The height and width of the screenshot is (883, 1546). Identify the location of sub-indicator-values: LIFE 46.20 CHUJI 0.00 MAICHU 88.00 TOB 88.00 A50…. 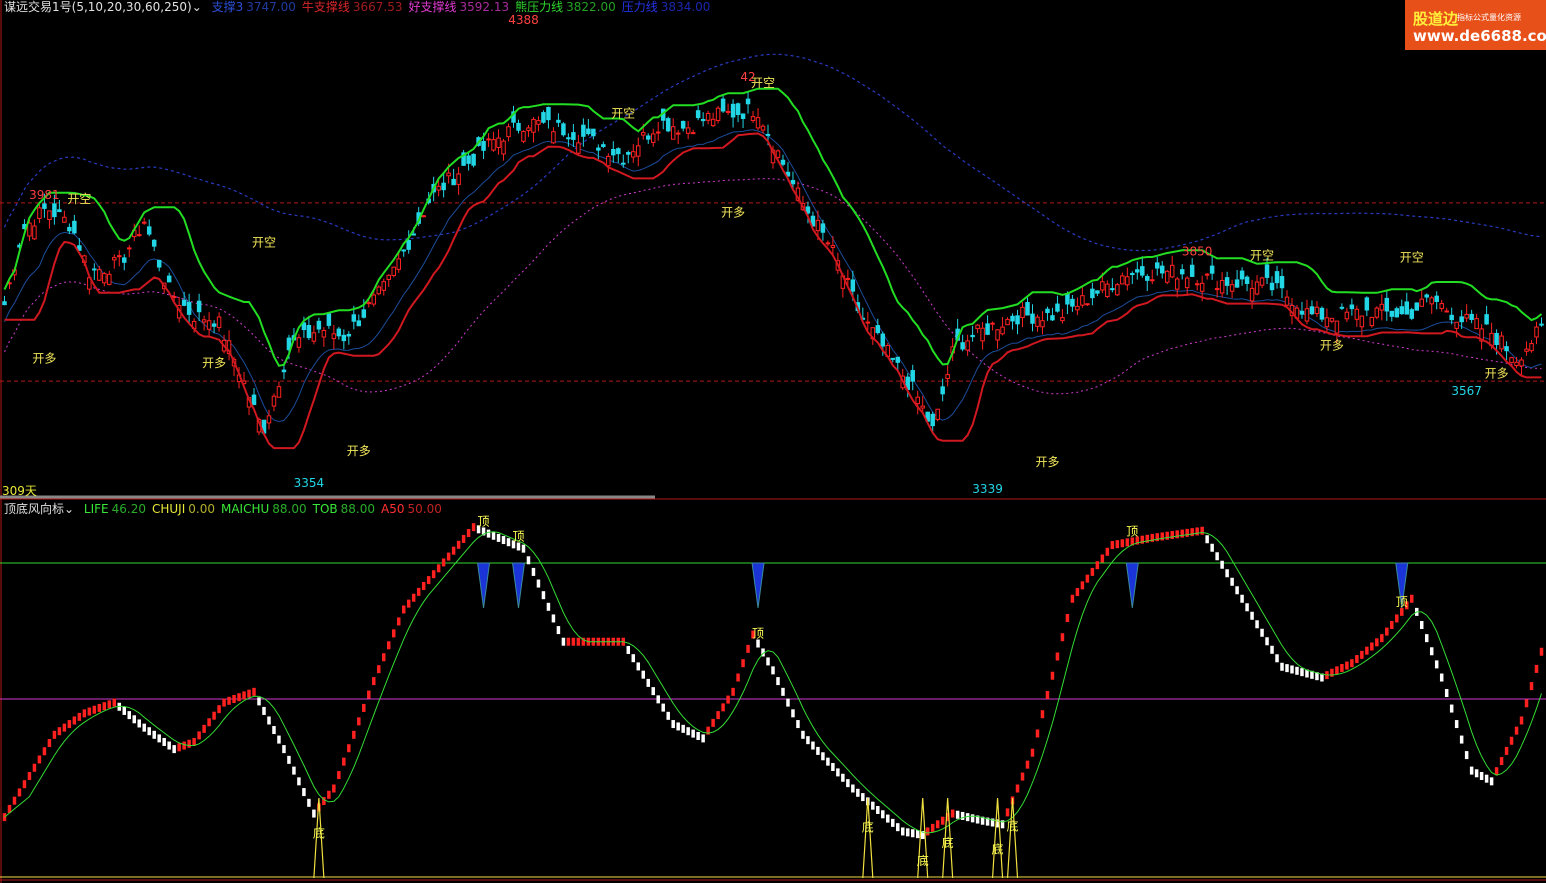
(266, 509).